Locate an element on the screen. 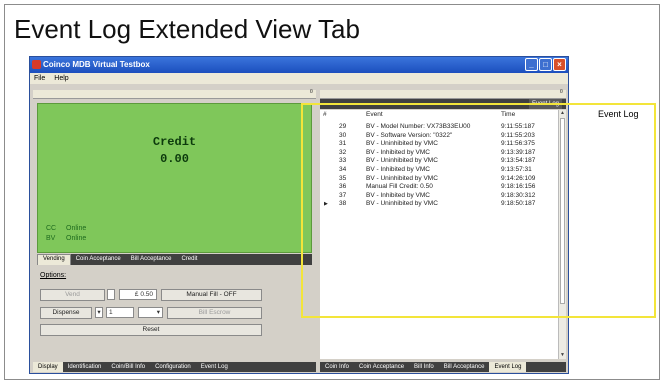 This screenshot has width=666, height=386. manual-fill-button: Manual Fill - OFF is located at coordinates (211, 295).